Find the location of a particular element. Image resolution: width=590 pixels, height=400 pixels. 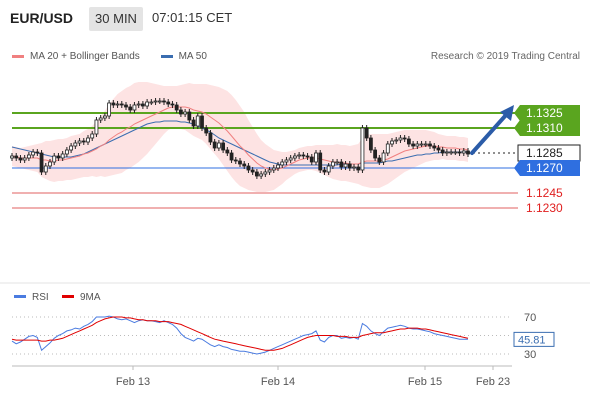

ma9-swatch is located at coordinates (68, 296).